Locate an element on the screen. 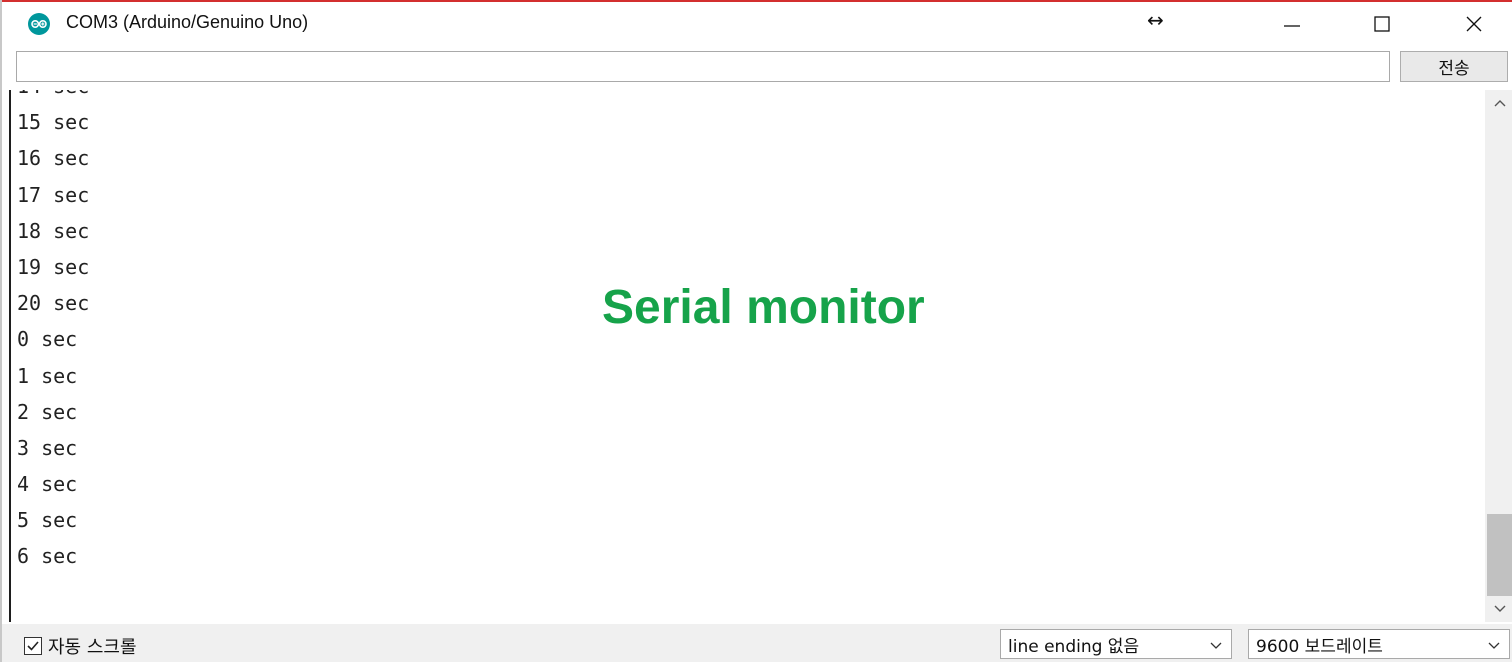 This screenshot has width=1512, height=662. autoscroll-label: 자동 스크롤 is located at coordinates (92, 647).